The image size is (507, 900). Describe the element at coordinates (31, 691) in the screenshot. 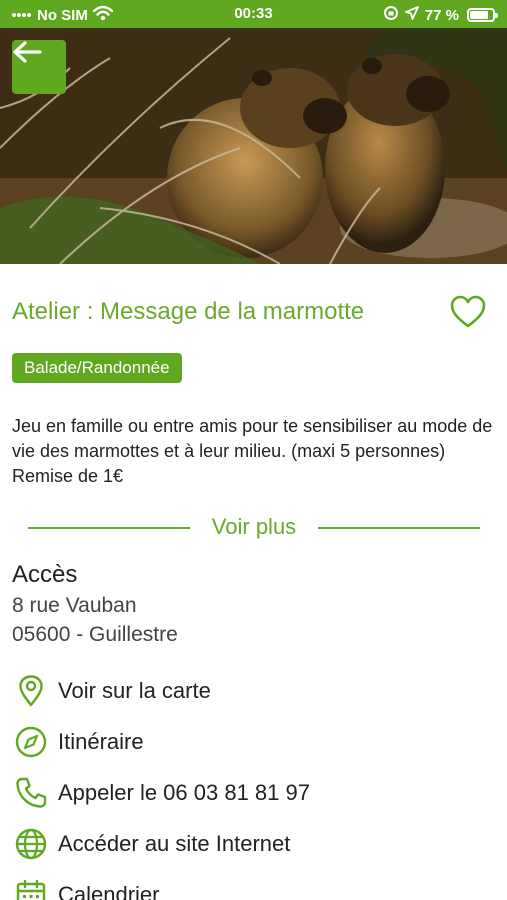

I see `map-pin-icon` at that location.